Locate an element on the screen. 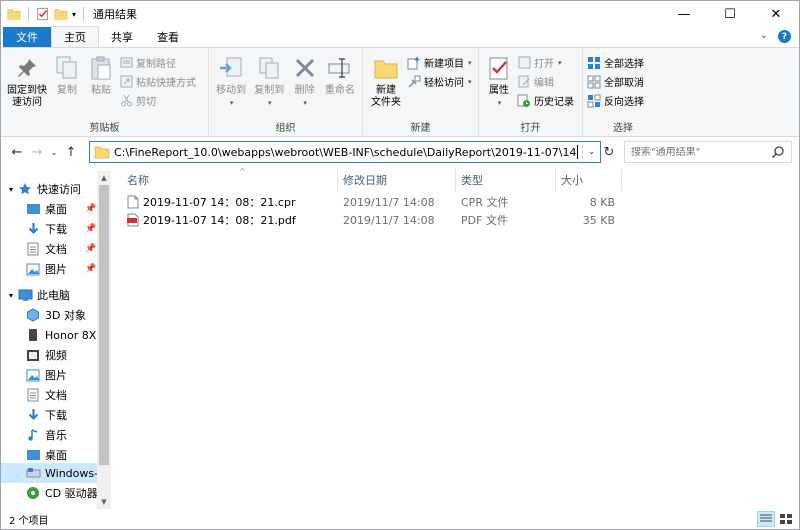 Image resolution: width=800 pixels, height=530 pixels. column-header-type: 类型 is located at coordinates (505, 180).